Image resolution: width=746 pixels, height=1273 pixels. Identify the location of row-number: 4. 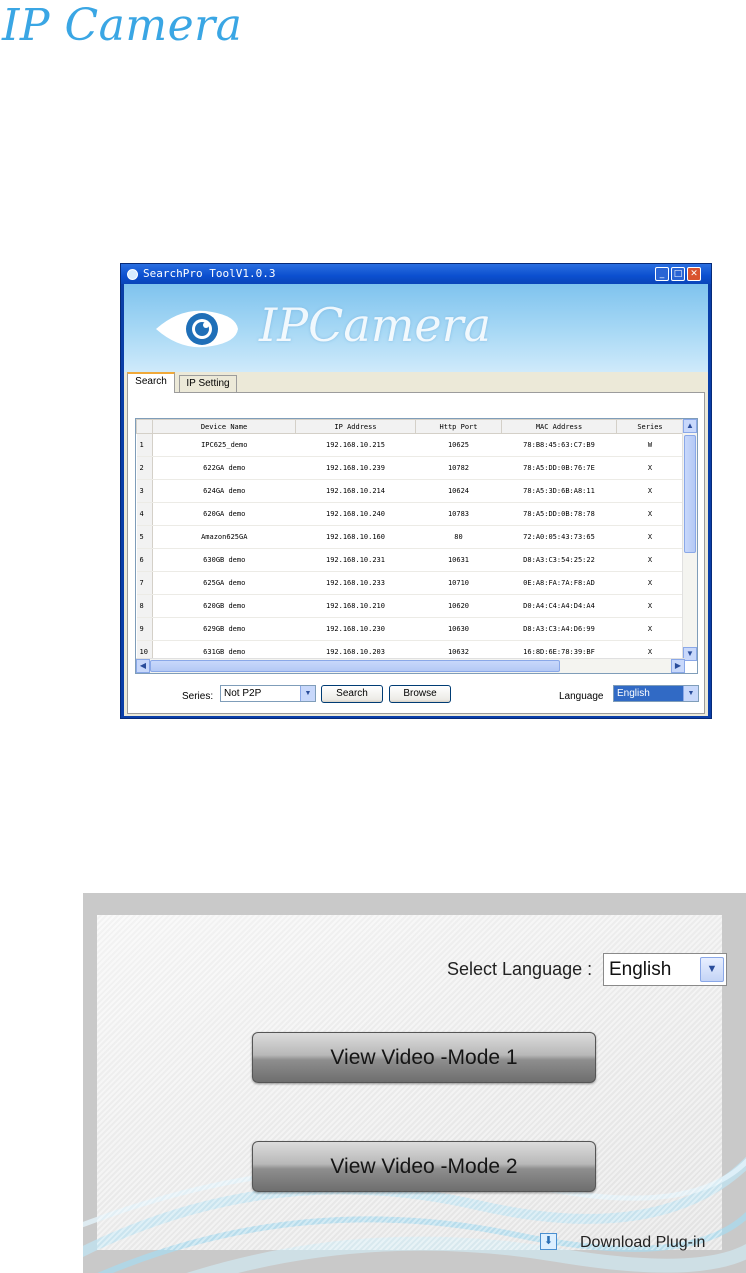
(144, 514).